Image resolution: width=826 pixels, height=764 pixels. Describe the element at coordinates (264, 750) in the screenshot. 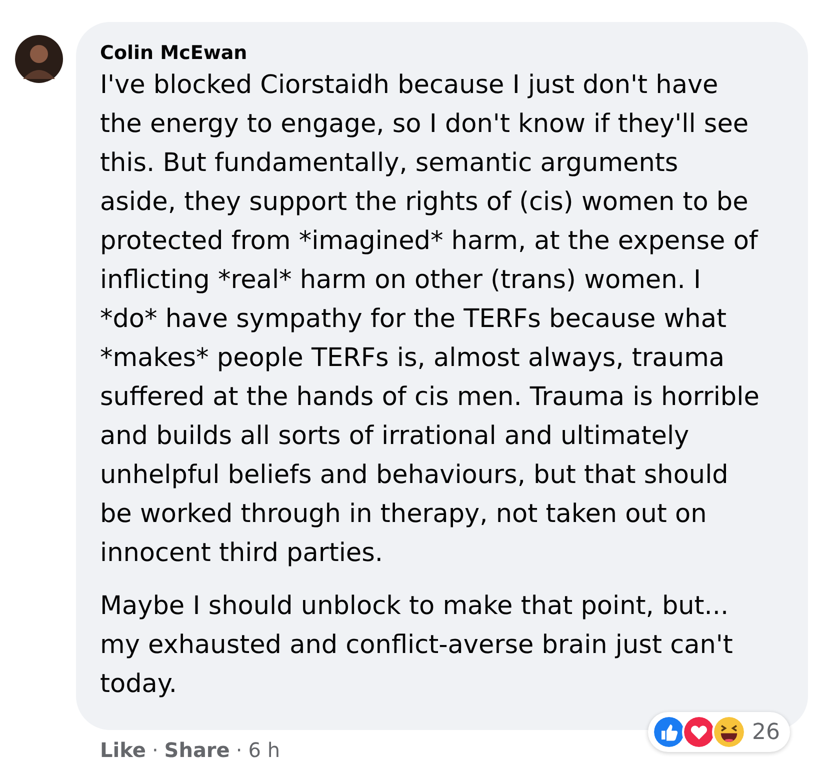

I see `timestamp: 6 h` at that location.